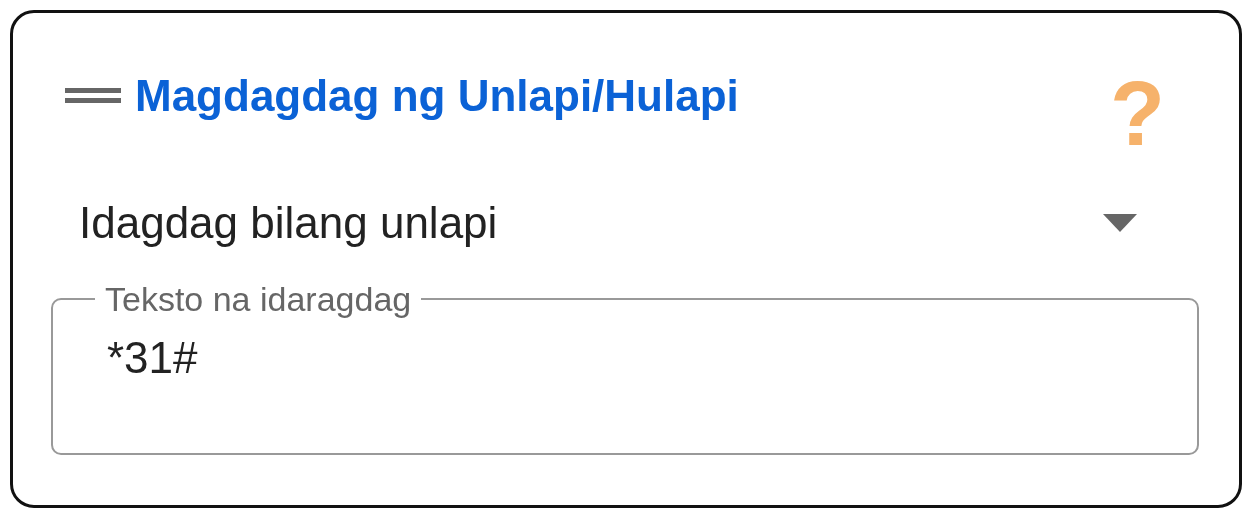 This screenshot has width=1252, height=518. Describe the element at coordinates (258, 299) in the screenshot. I see `field-label: Teksto na idaragdag` at that location.